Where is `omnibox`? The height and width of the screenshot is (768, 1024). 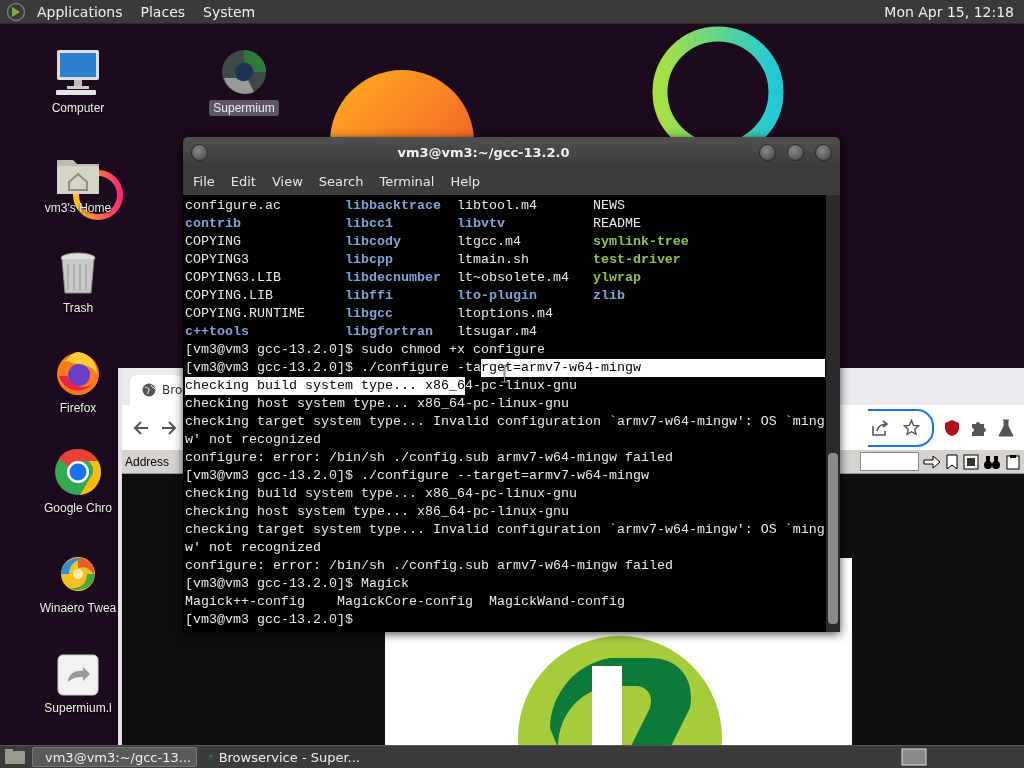
omnibox is located at coordinates (901, 427).